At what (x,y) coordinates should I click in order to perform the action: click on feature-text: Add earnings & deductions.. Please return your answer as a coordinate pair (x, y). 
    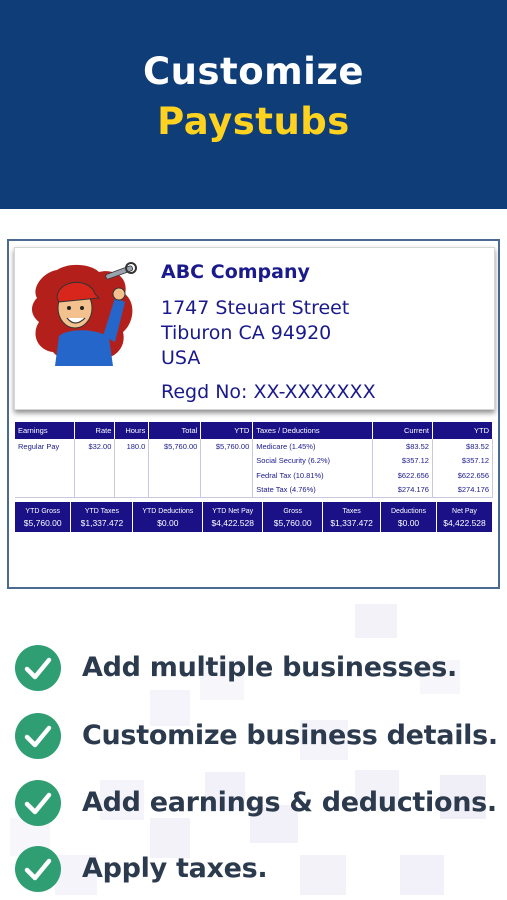
    Looking at the image, I should click on (289, 802).